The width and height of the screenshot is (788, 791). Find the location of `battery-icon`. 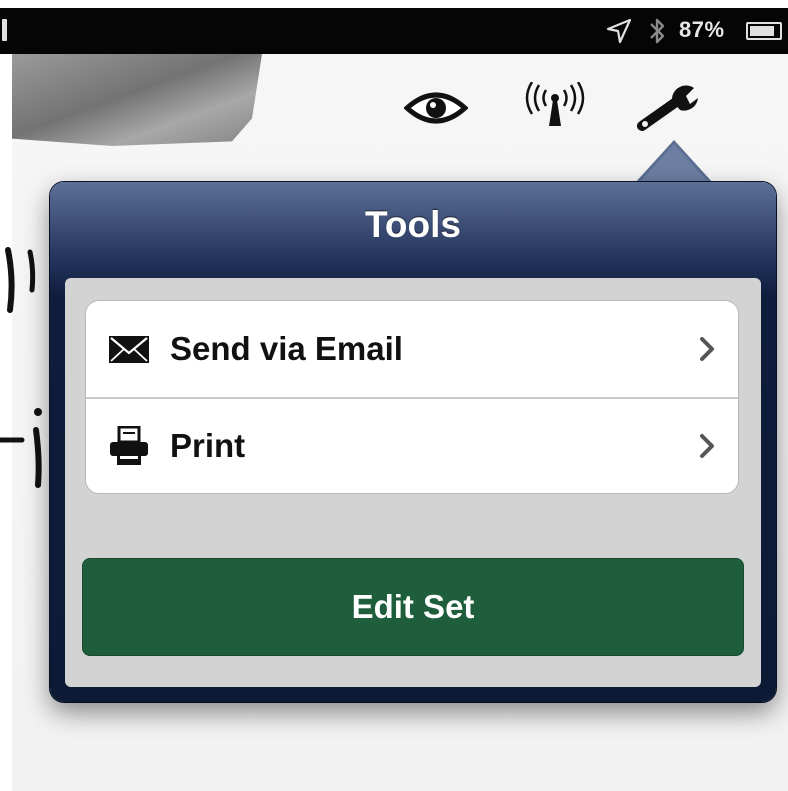

battery-icon is located at coordinates (764, 31).